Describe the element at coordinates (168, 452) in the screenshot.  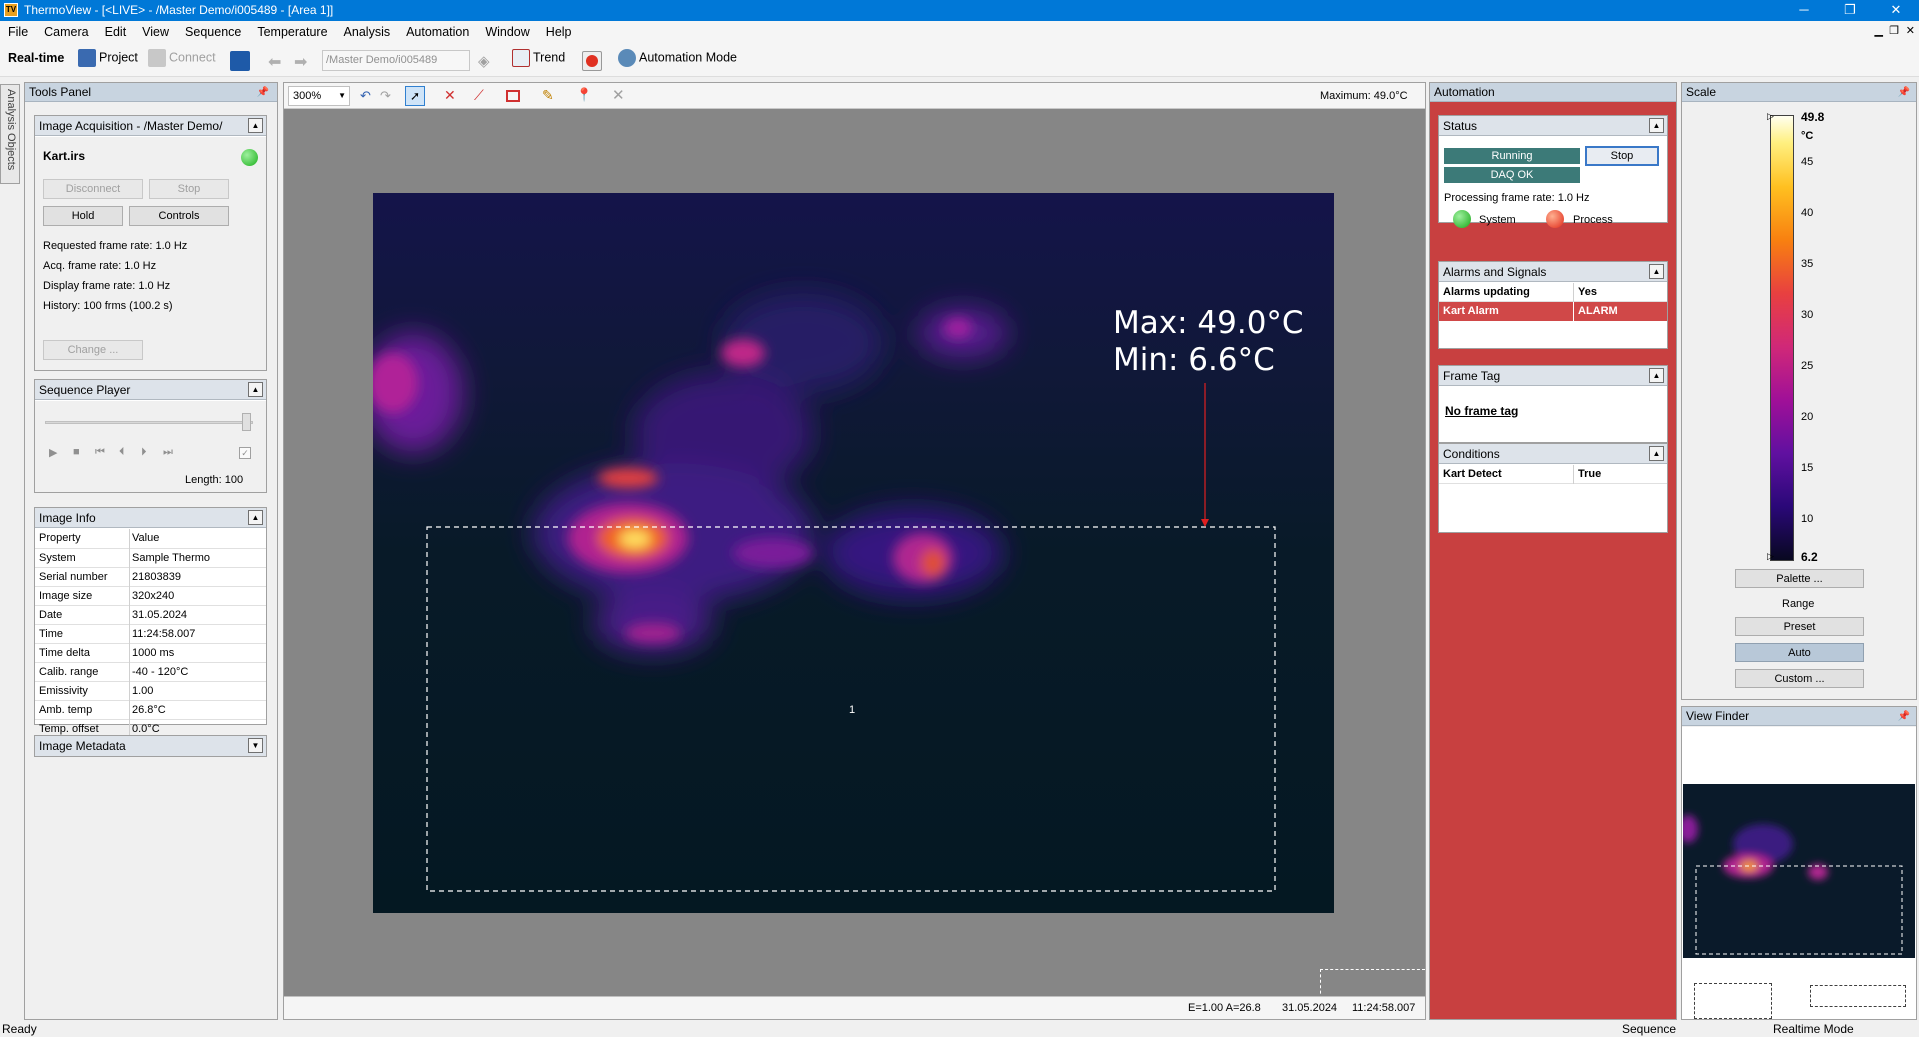
I see `last-frame-icon: ⏭` at that location.